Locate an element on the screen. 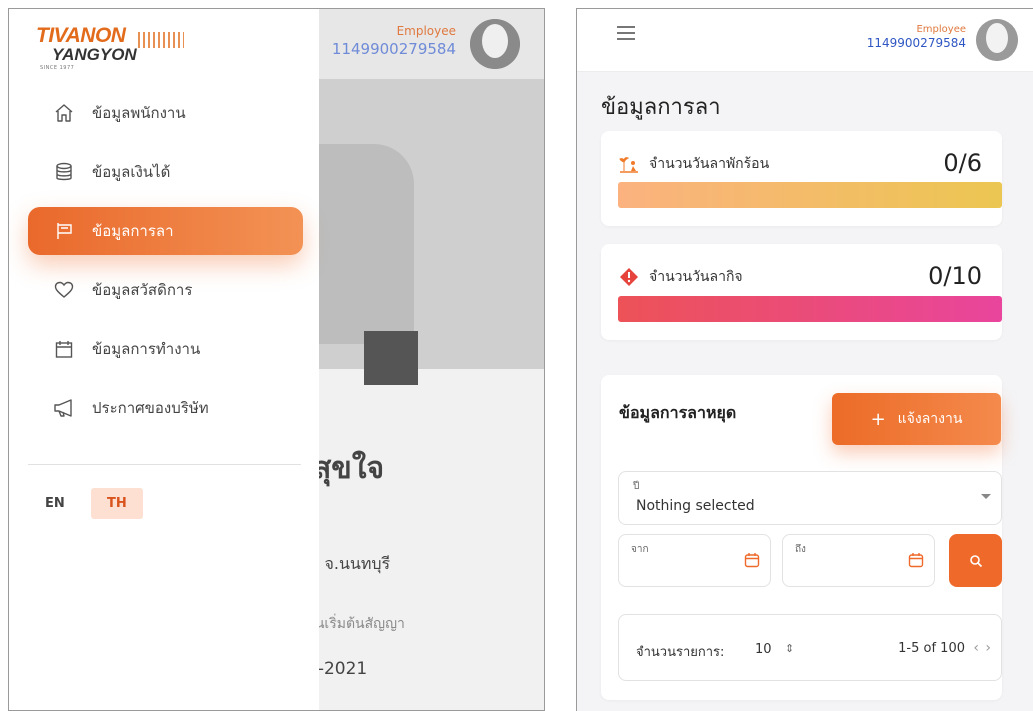 The height and width of the screenshot is (711, 1033). menu-item-label: ข้อมูลเงินได้ is located at coordinates (131, 172).